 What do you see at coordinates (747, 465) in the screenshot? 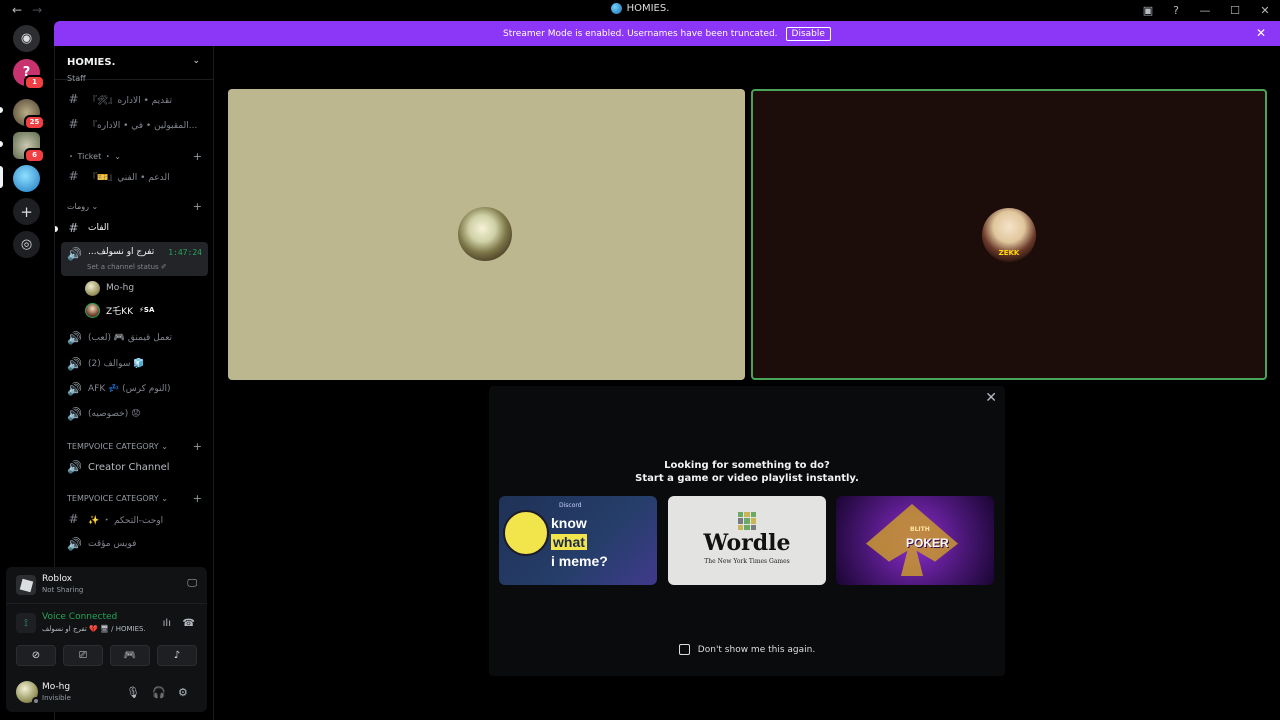
I see `activity-heading: Looking for something to do?` at bounding box center [747, 465].